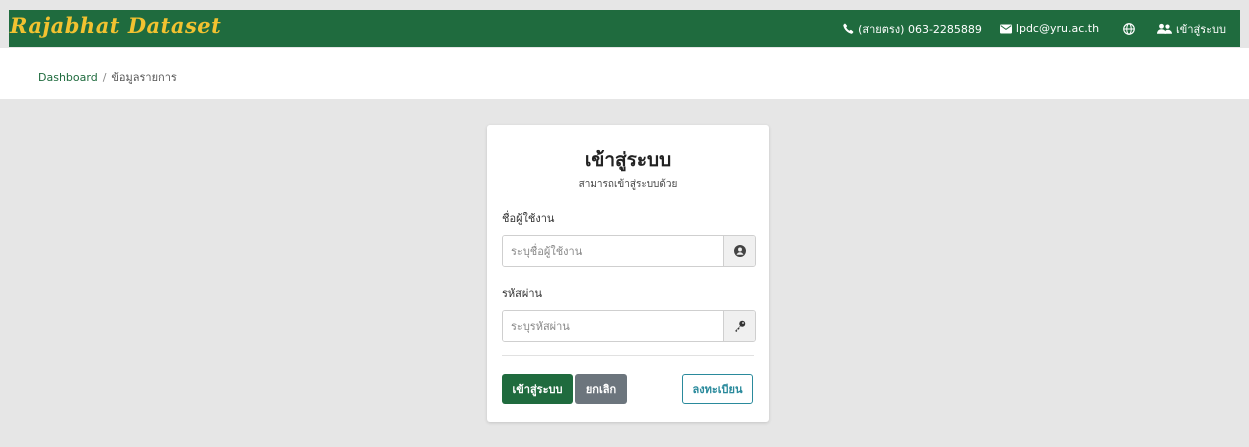 Image resolution: width=1249 pixels, height=447 pixels. What do you see at coordinates (1005, 29) in the screenshot?
I see `envelope-icon` at bounding box center [1005, 29].